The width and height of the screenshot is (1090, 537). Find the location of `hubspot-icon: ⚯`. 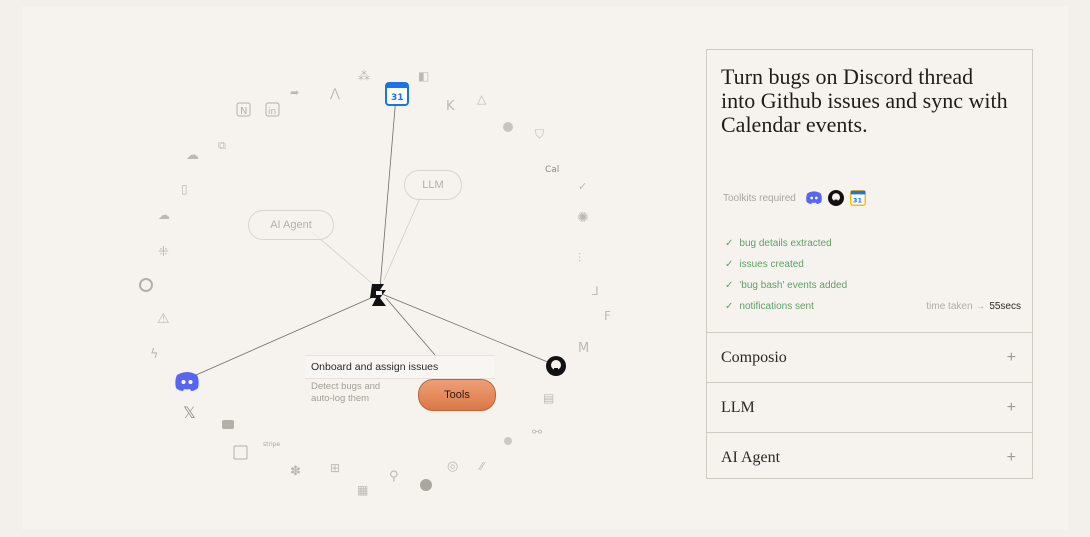

hubspot-icon: ⚯ is located at coordinates (537, 432).